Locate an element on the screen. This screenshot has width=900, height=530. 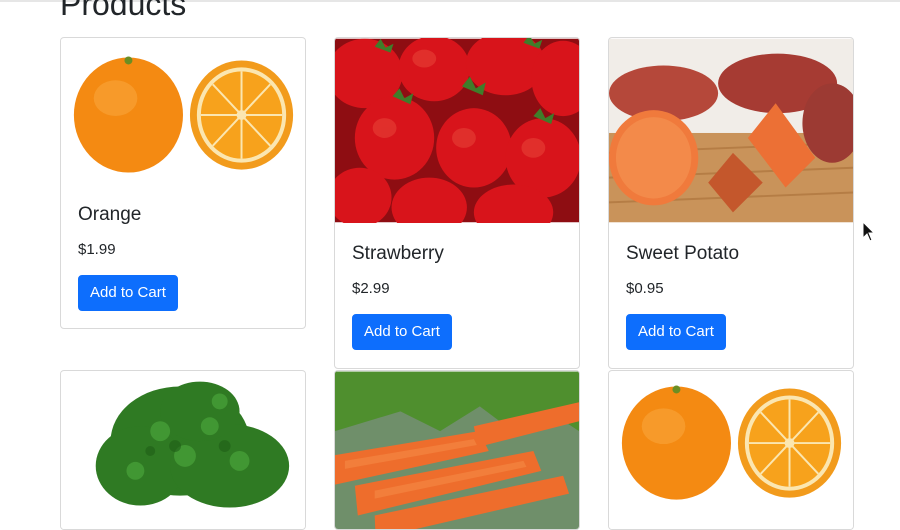
strawberry-image is located at coordinates (457, 130).